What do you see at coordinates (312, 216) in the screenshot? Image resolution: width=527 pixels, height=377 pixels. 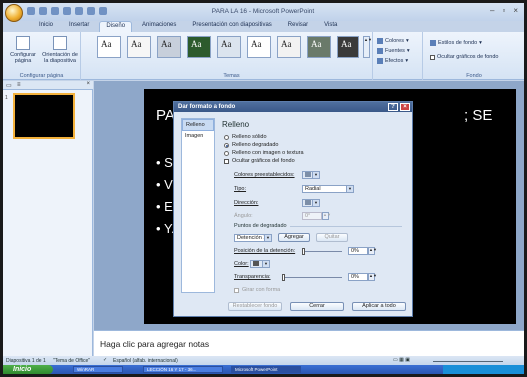 I see `angle-input: 0°` at bounding box center [312, 216].